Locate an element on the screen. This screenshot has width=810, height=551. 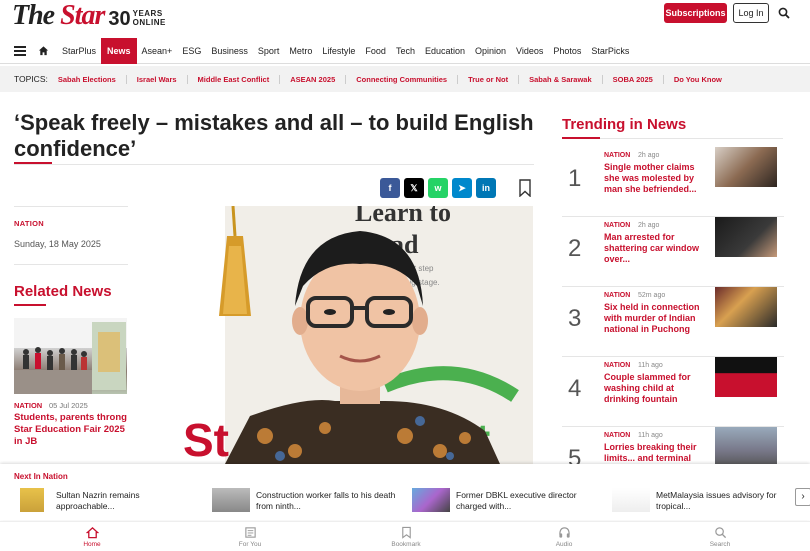
tab-search: Search is located at coordinates (720, 537).